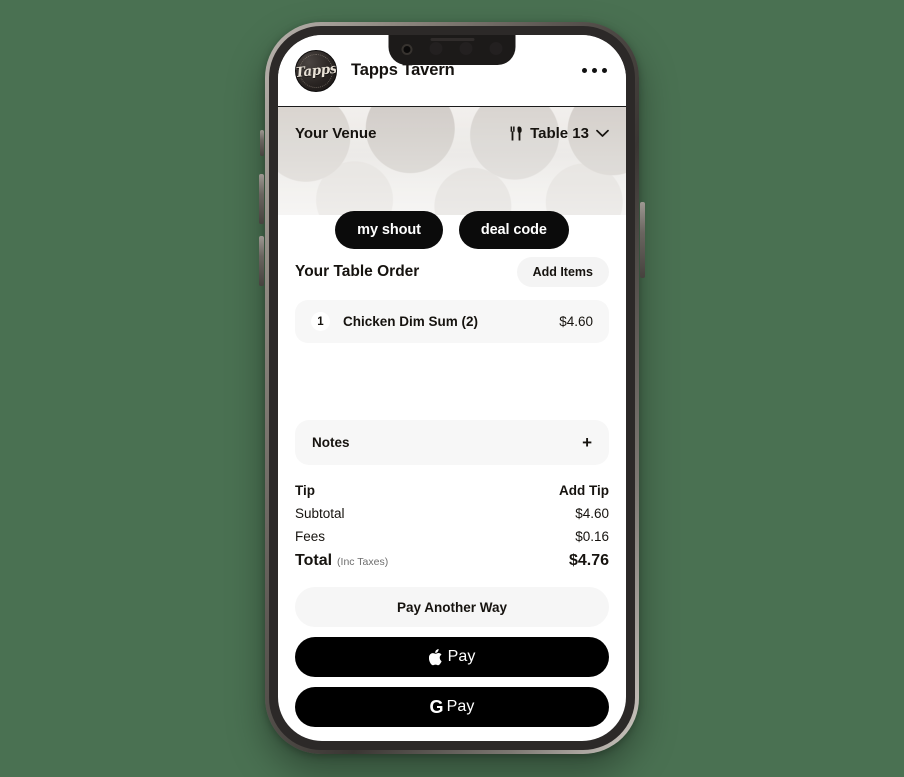  Describe the element at coordinates (305, 490) in the screenshot. I see `tip-label: Tip` at that location.